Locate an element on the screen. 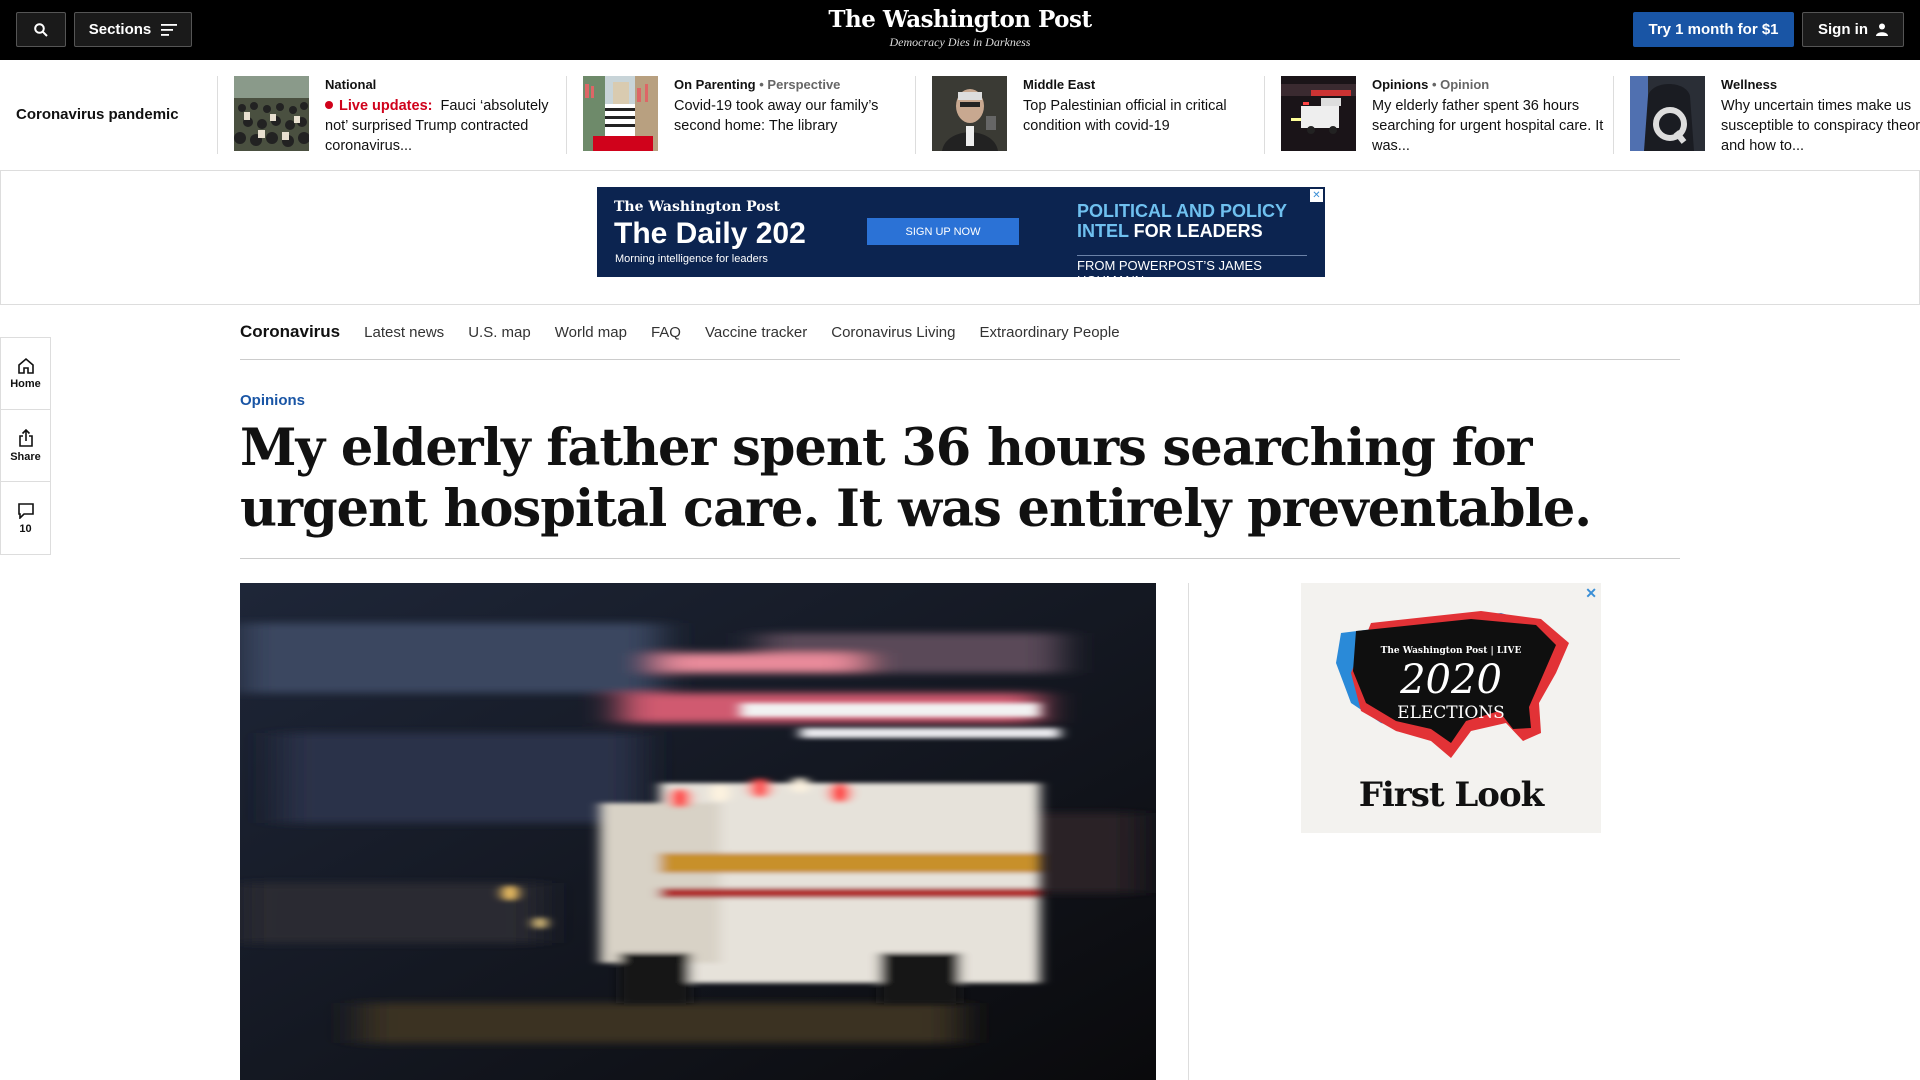 The height and width of the screenshot is (1080, 1920). ad-brand: The Washington Post is located at coordinates (697, 207).